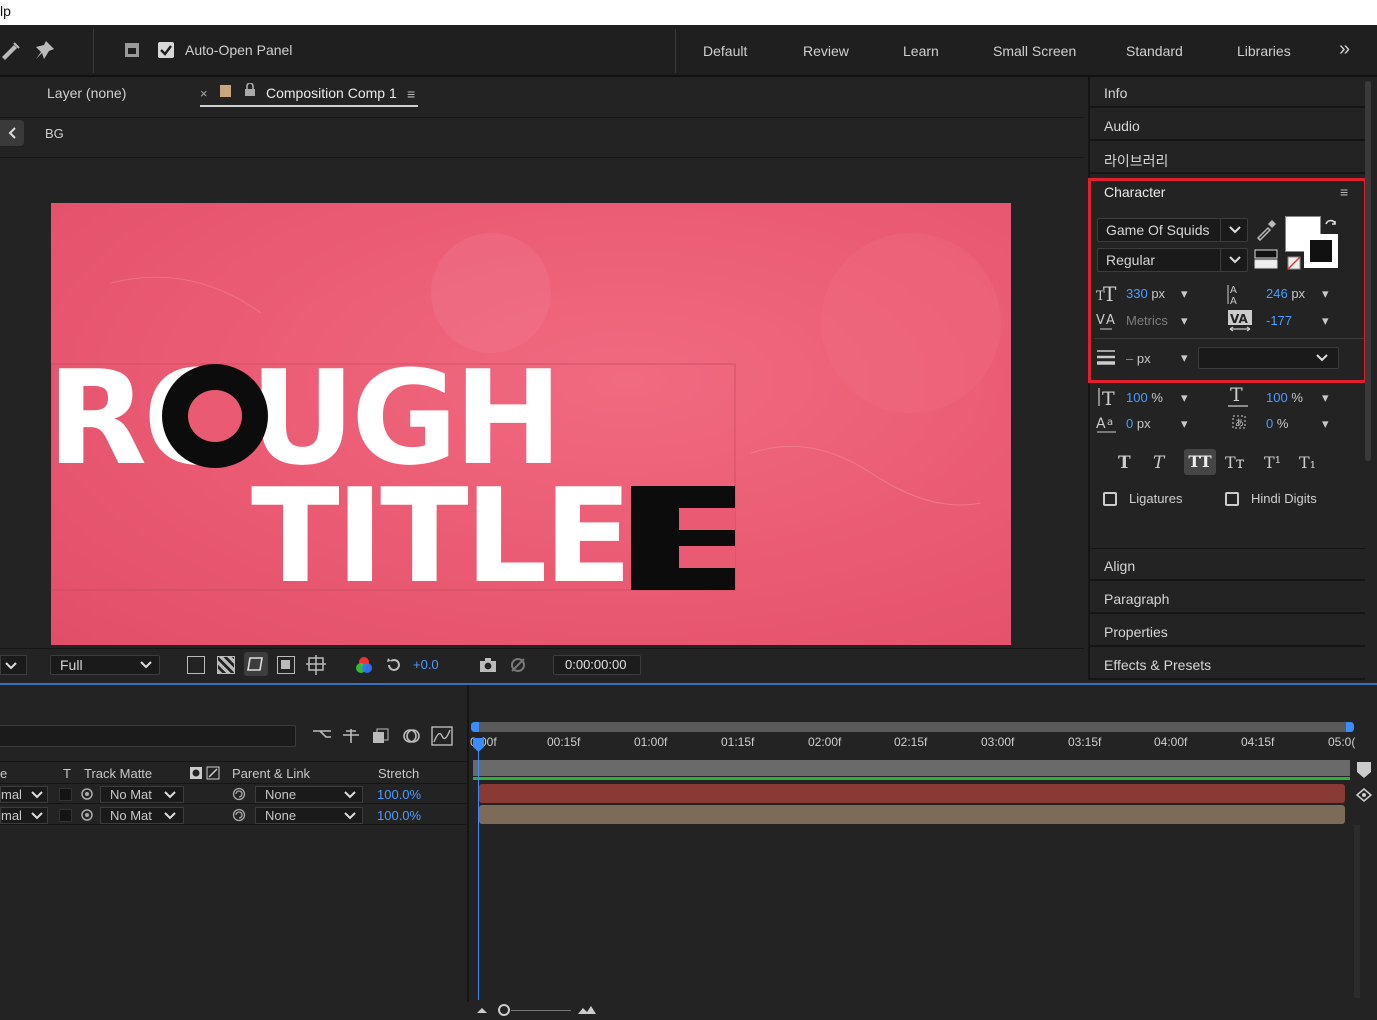  What do you see at coordinates (1227, 598) in the screenshot?
I see `paragraph-panel-header: Paragraph` at bounding box center [1227, 598].